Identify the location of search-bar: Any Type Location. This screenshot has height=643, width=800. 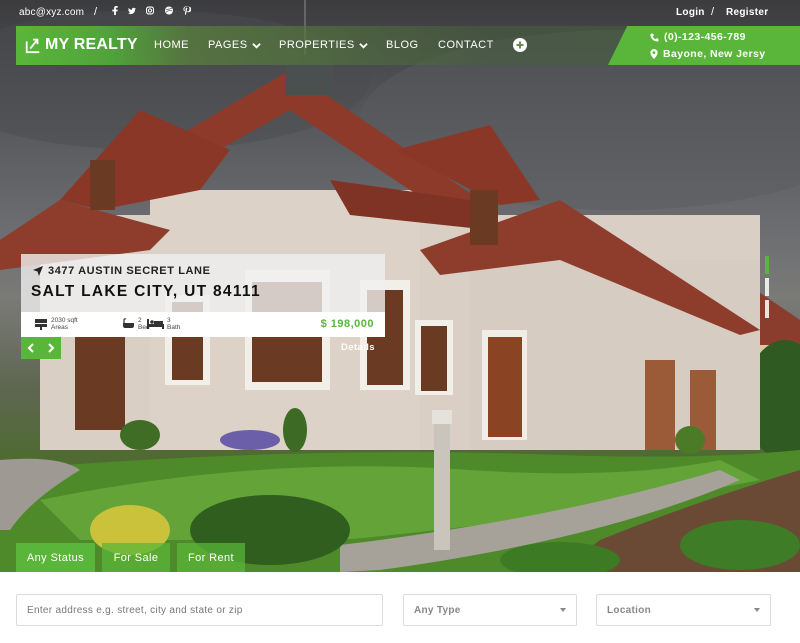
(400, 607).